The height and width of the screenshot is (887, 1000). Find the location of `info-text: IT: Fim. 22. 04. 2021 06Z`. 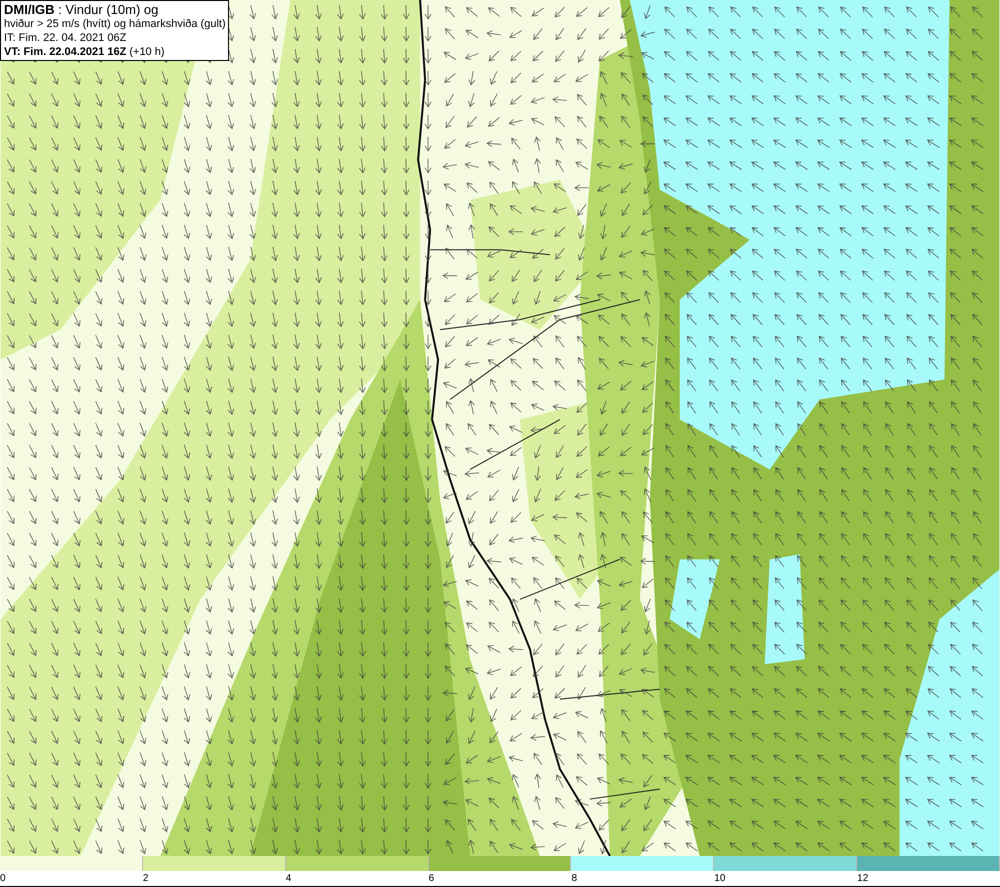

info-text: IT: Fim. 22. 04. 2021 06Z is located at coordinates (66, 38).